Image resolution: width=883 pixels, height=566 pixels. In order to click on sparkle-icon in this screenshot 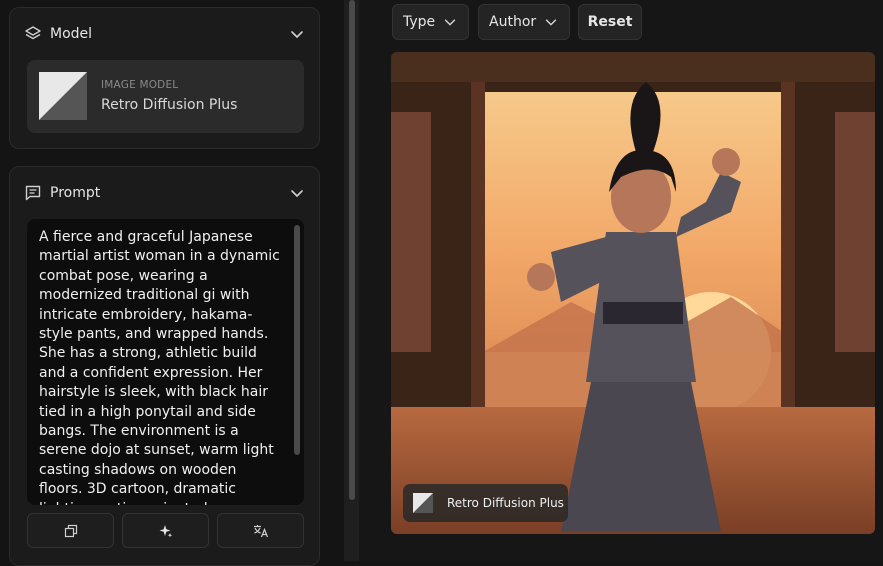, I will do `click(165, 530)`.